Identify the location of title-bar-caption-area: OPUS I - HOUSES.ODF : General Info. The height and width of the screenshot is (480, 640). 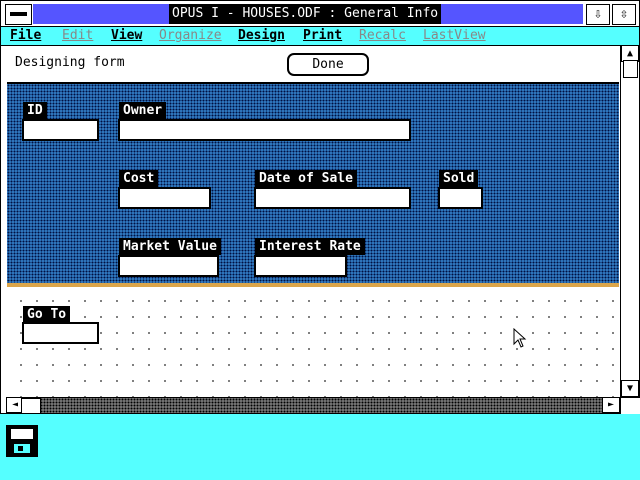
(308, 14).